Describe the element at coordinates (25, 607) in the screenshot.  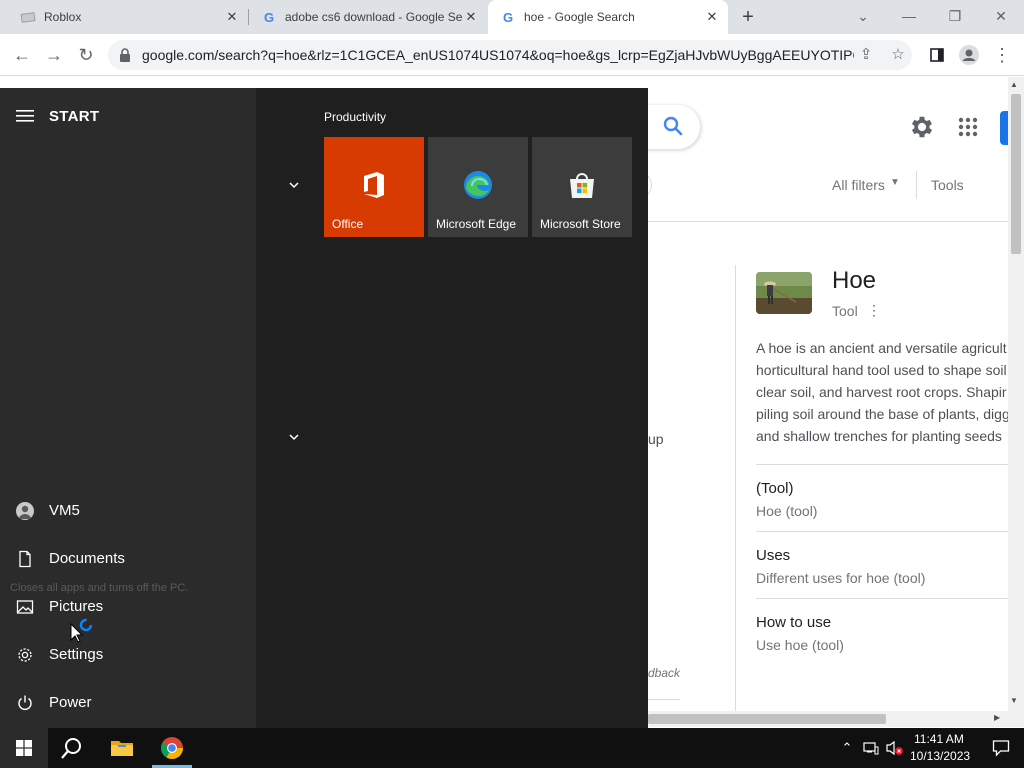
I see `pictures-icon` at that location.